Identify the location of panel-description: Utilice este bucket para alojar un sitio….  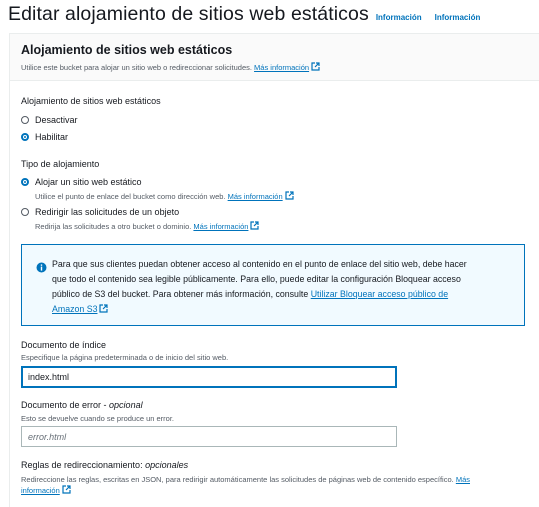
(170, 67).